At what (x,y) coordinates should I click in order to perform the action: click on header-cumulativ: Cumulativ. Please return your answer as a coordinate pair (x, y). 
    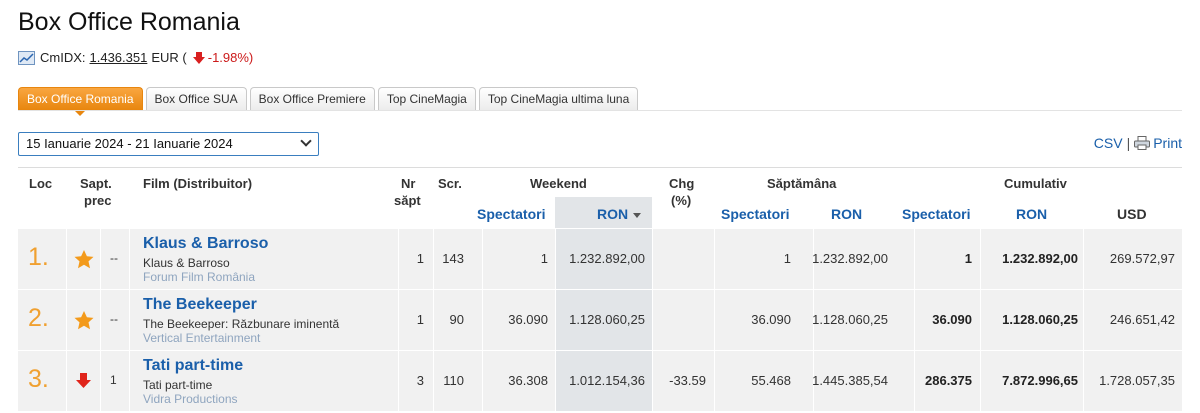
    Looking at the image, I should click on (1035, 183).